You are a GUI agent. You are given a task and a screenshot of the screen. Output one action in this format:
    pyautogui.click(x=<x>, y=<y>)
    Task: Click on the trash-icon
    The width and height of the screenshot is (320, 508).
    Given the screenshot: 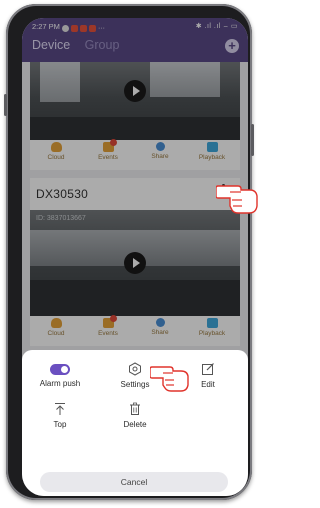 What is the action you would take?
    pyautogui.click(x=135, y=408)
    